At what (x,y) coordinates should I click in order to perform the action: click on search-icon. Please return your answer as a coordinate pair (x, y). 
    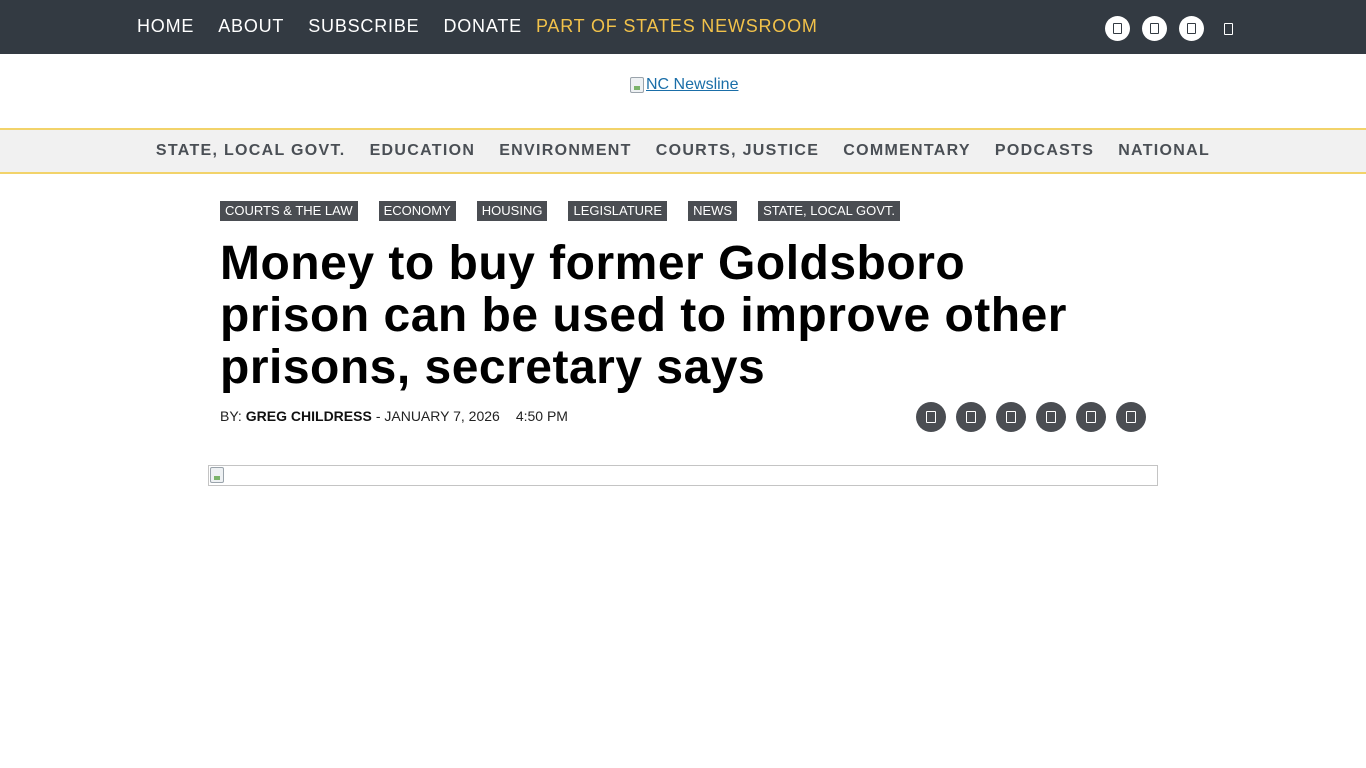
    Looking at the image, I should click on (1228, 28).